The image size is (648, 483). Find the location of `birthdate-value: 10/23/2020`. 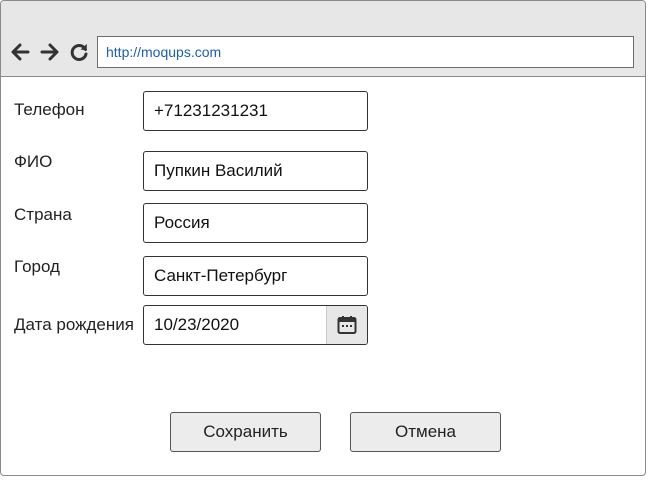

birthdate-value: 10/23/2020 is located at coordinates (197, 324).